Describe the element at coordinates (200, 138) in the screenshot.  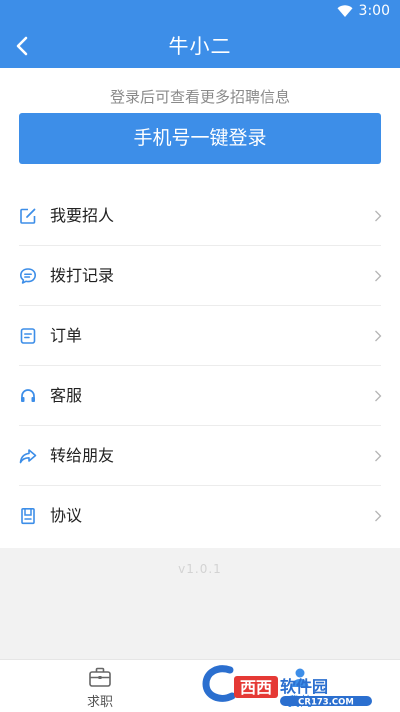
I see `phone-login-button: 手机号一键登录` at that location.